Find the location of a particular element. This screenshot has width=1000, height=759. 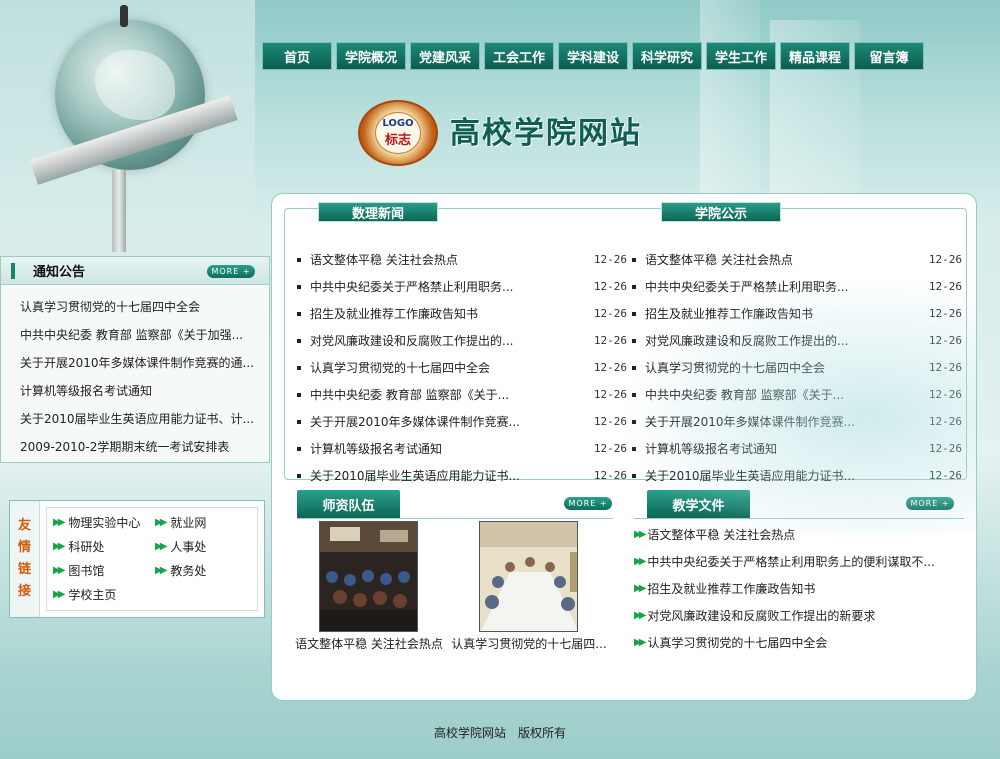

site-title: 高校学院网站 is located at coordinates (546, 133).